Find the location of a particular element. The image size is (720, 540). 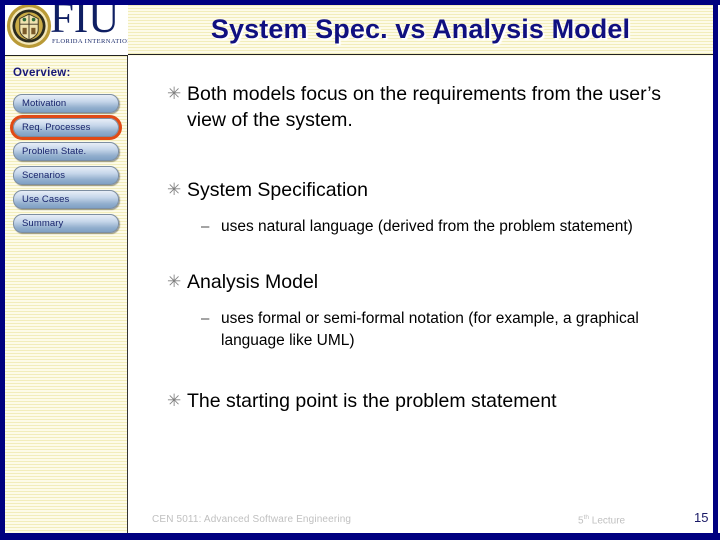

sidebar-item-use-cases: Use Cases is located at coordinates (66, 199).